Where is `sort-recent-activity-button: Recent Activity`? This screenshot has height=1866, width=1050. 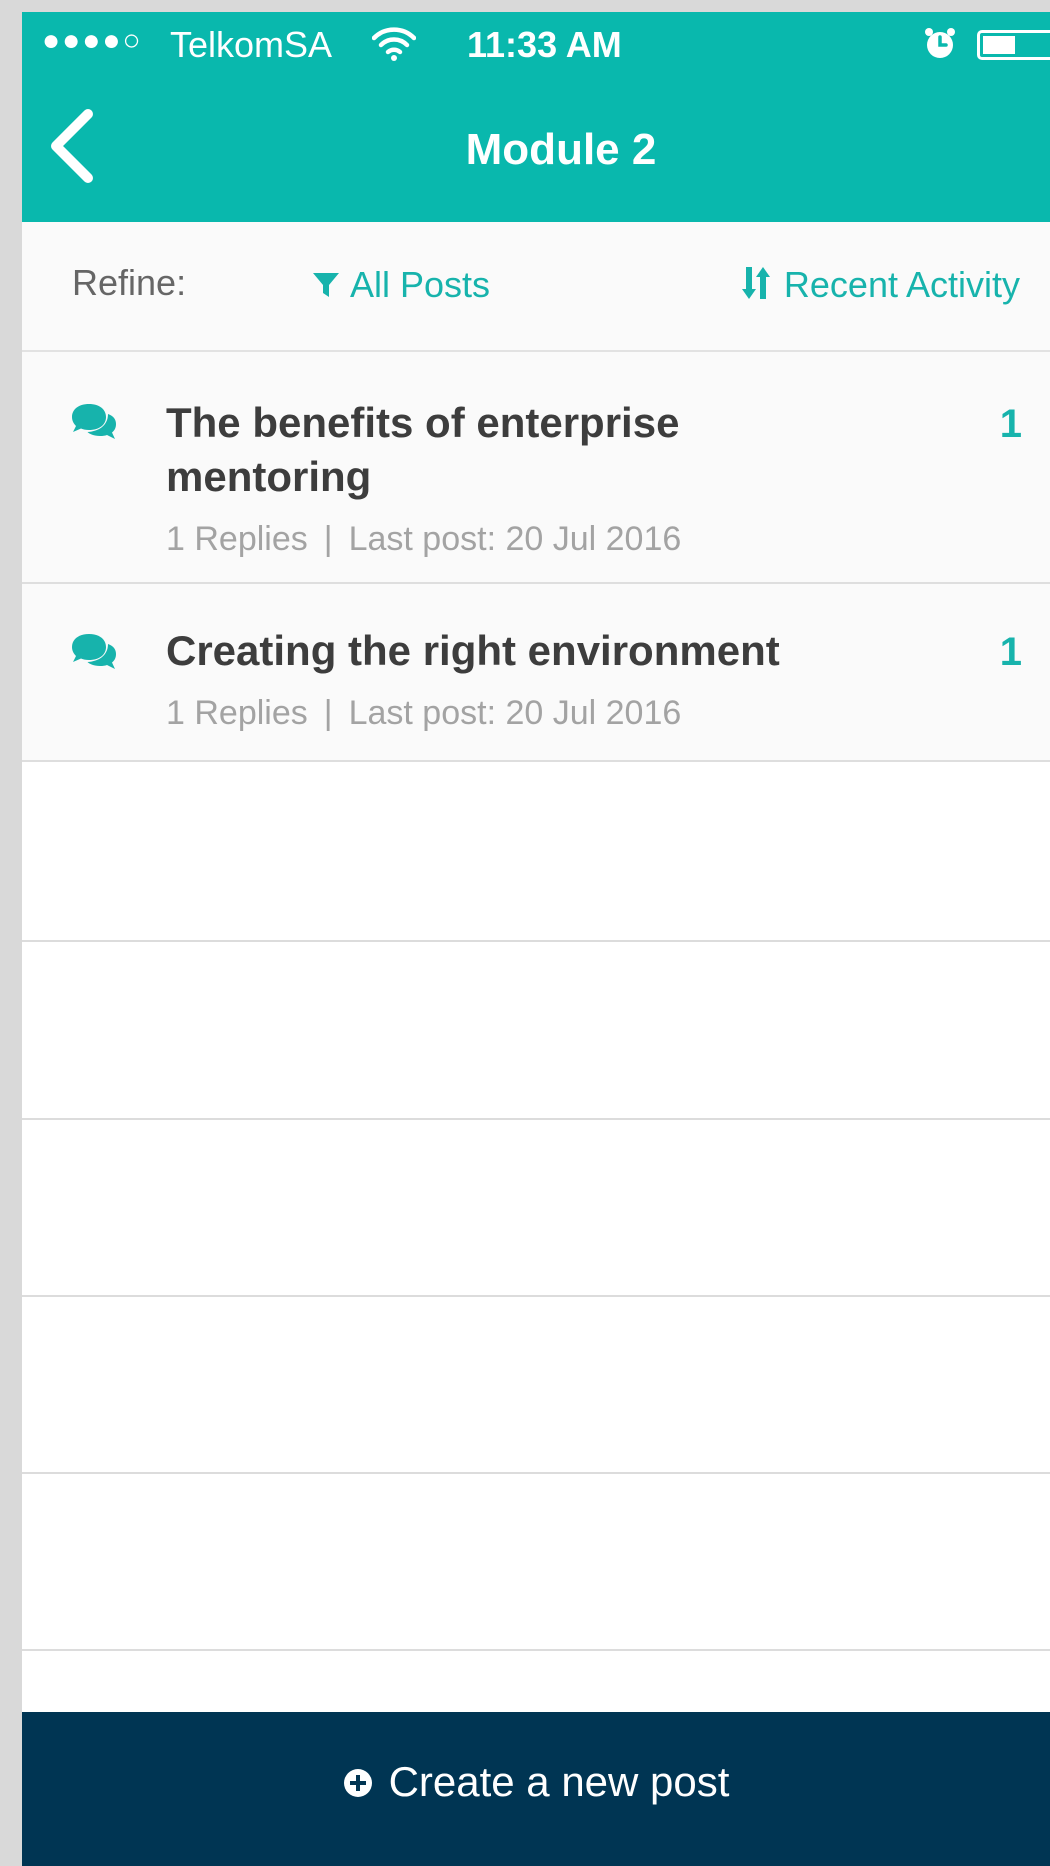 sort-recent-activity-button: Recent Activity is located at coordinates (880, 285).